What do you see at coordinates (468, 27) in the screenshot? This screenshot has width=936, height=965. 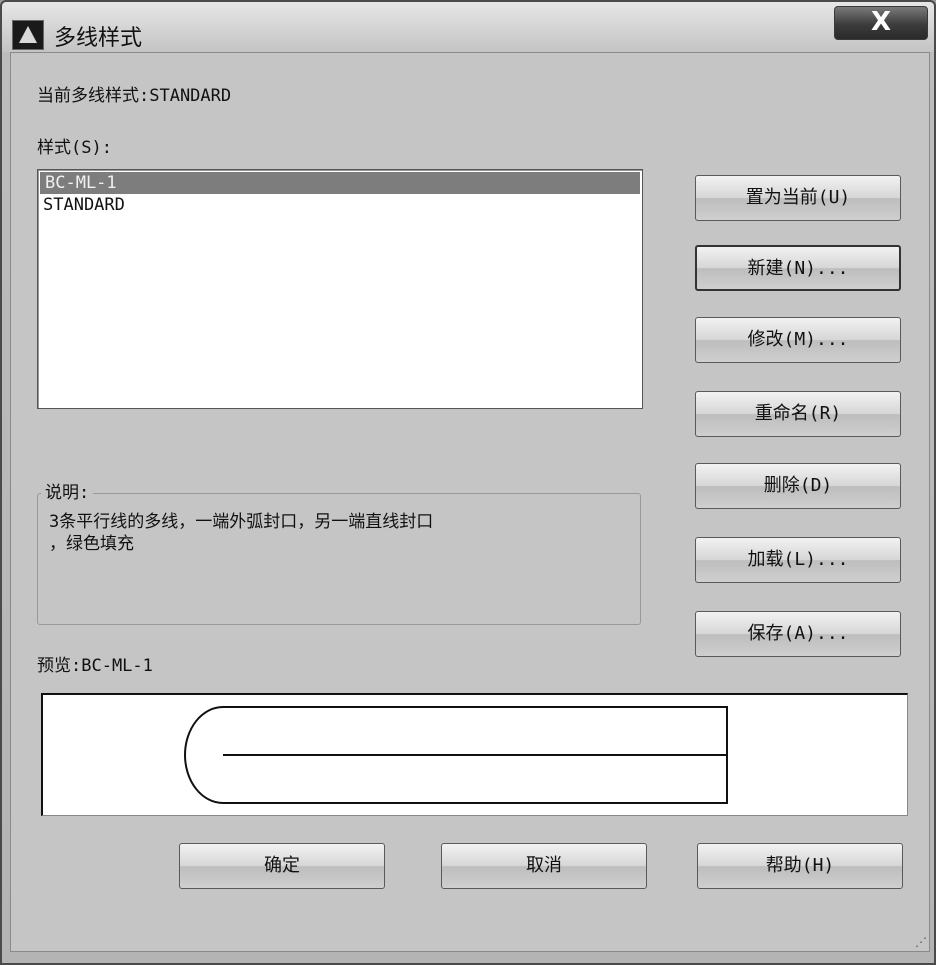 I see `title-bar: 多线样式 X` at bounding box center [468, 27].